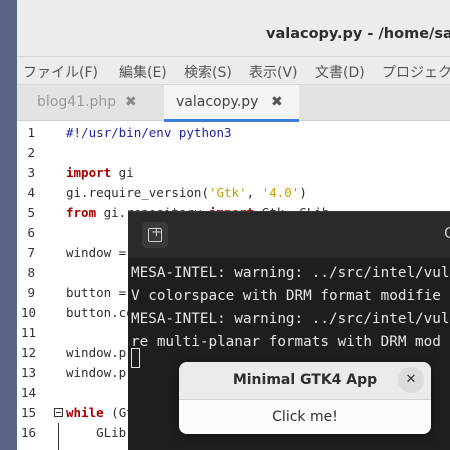 The height and width of the screenshot is (450, 450). What do you see at coordinates (31, 232) in the screenshot?
I see `line-number: 6` at bounding box center [31, 232].